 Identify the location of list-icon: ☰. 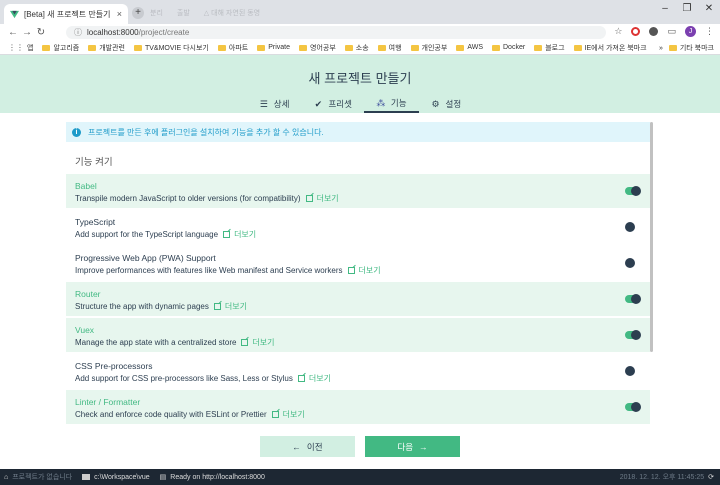
(263, 103).